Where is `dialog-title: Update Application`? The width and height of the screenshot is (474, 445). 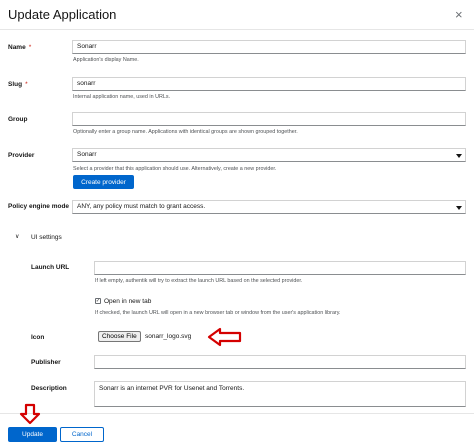 dialog-title: Update Application is located at coordinates (62, 14).